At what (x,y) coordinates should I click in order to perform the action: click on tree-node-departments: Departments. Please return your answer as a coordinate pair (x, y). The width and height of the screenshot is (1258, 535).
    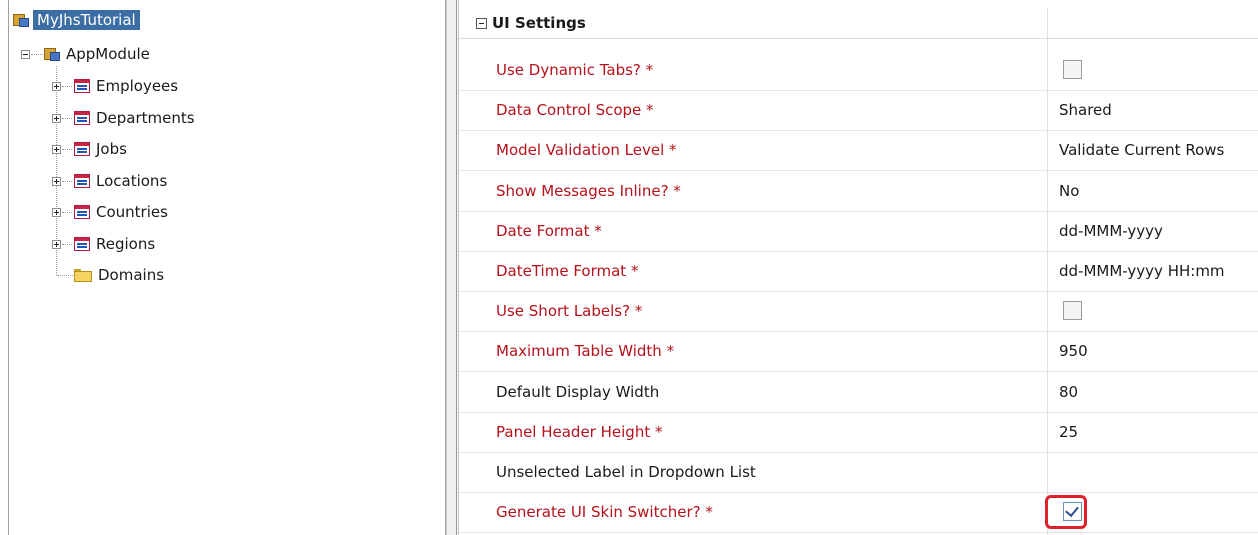
    Looking at the image, I should click on (134, 118).